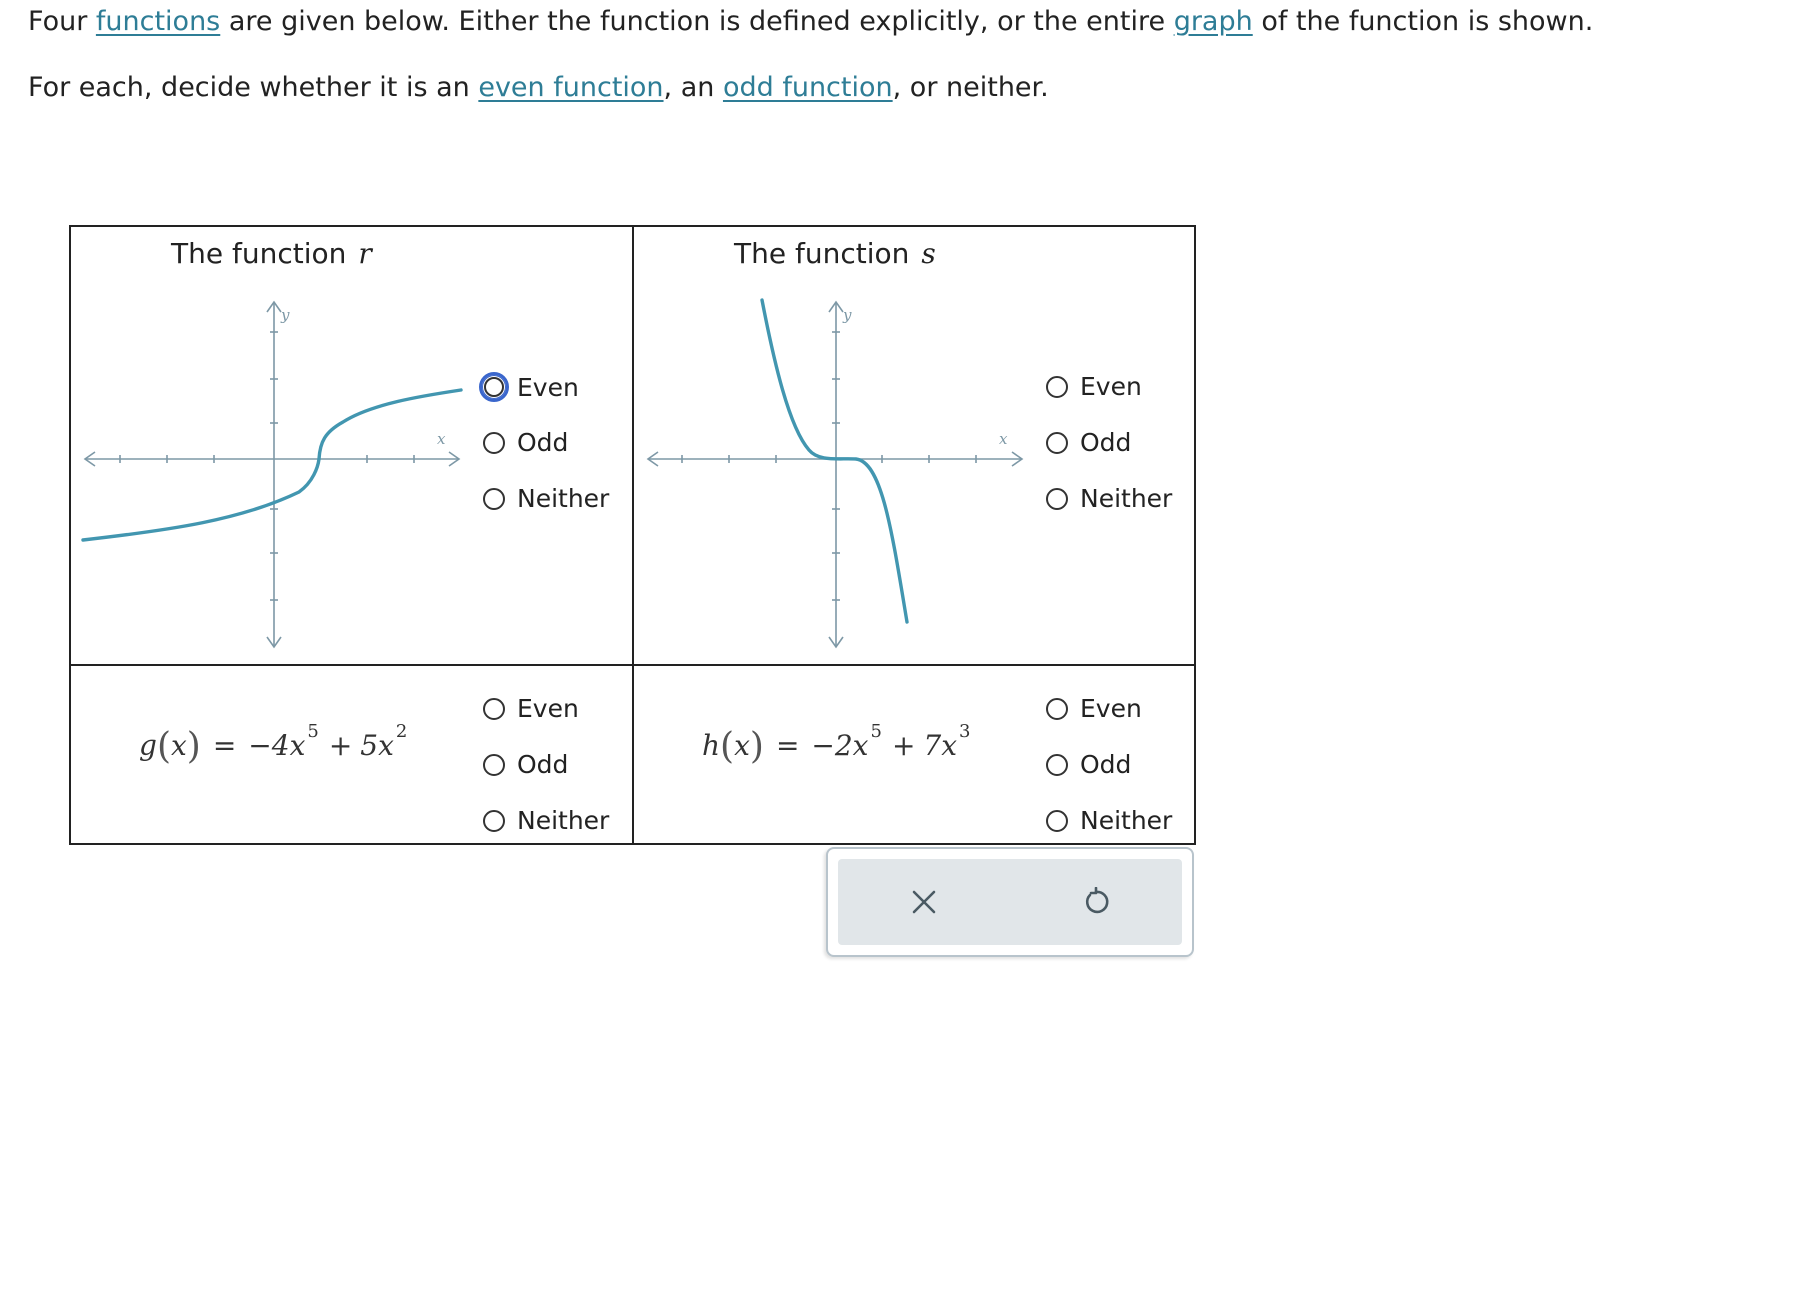 This screenshot has width=1818, height=1308. Describe the element at coordinates (277, 745) in the screenshot. I see `term-coefficient: −4x` at that location.